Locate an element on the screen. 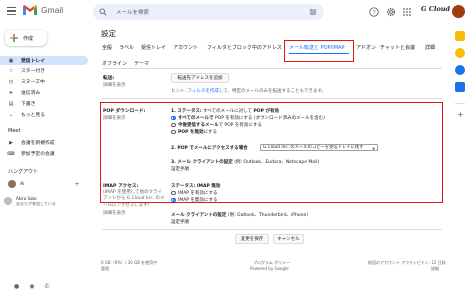 The height and width of the screenshot is (296, 474). avatar is located at coordinates (8, 201).